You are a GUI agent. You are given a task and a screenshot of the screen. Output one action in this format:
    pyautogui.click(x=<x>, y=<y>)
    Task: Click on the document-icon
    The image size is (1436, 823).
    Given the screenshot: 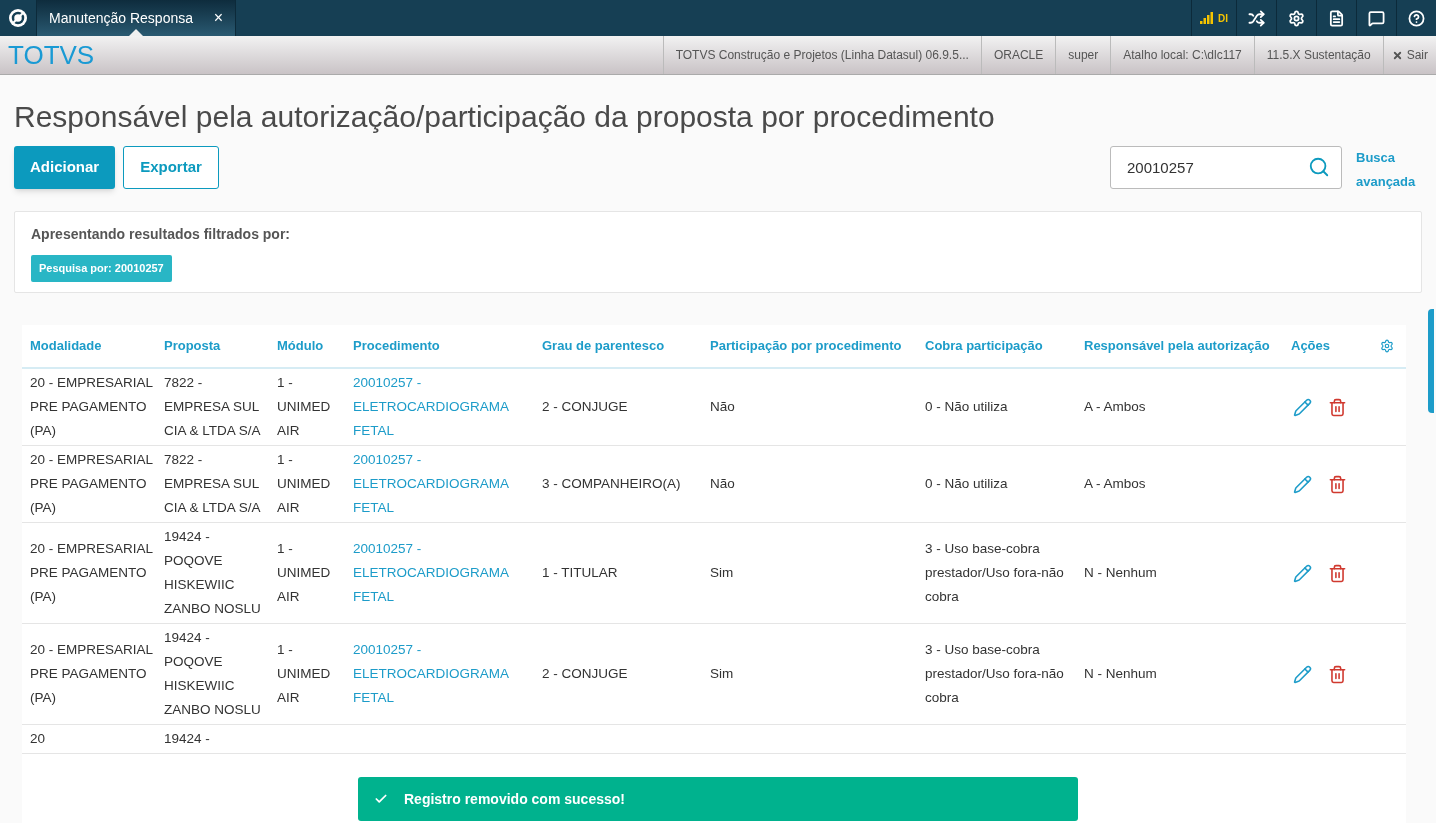 What is the action you would take?
    pyautogui.click(x=1336, y=18)
    